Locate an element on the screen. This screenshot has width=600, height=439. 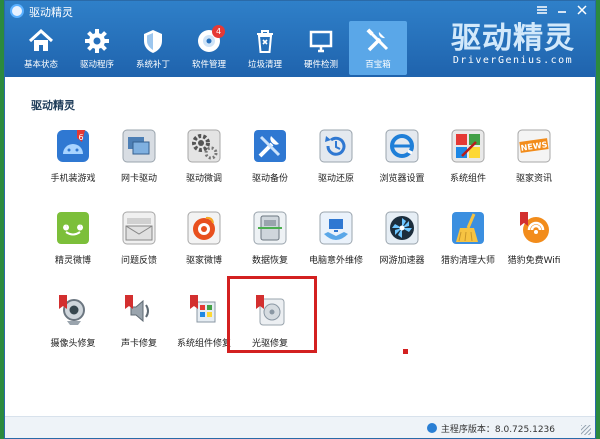
title-bar: 驱动精灵 is located at coordinates (300, 11).